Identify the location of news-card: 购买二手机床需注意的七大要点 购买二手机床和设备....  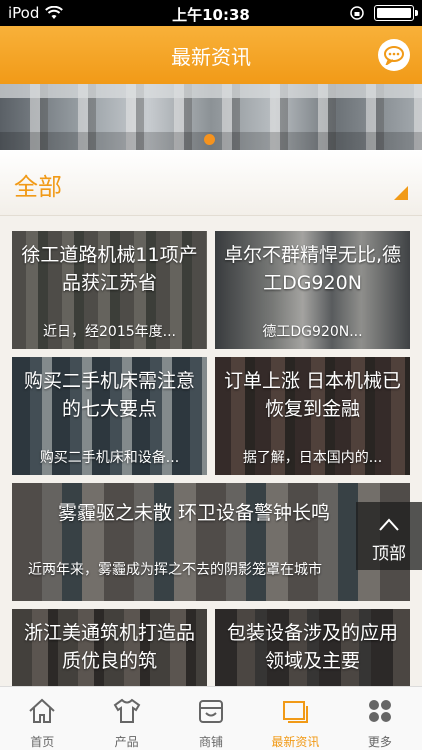
(109, 416).